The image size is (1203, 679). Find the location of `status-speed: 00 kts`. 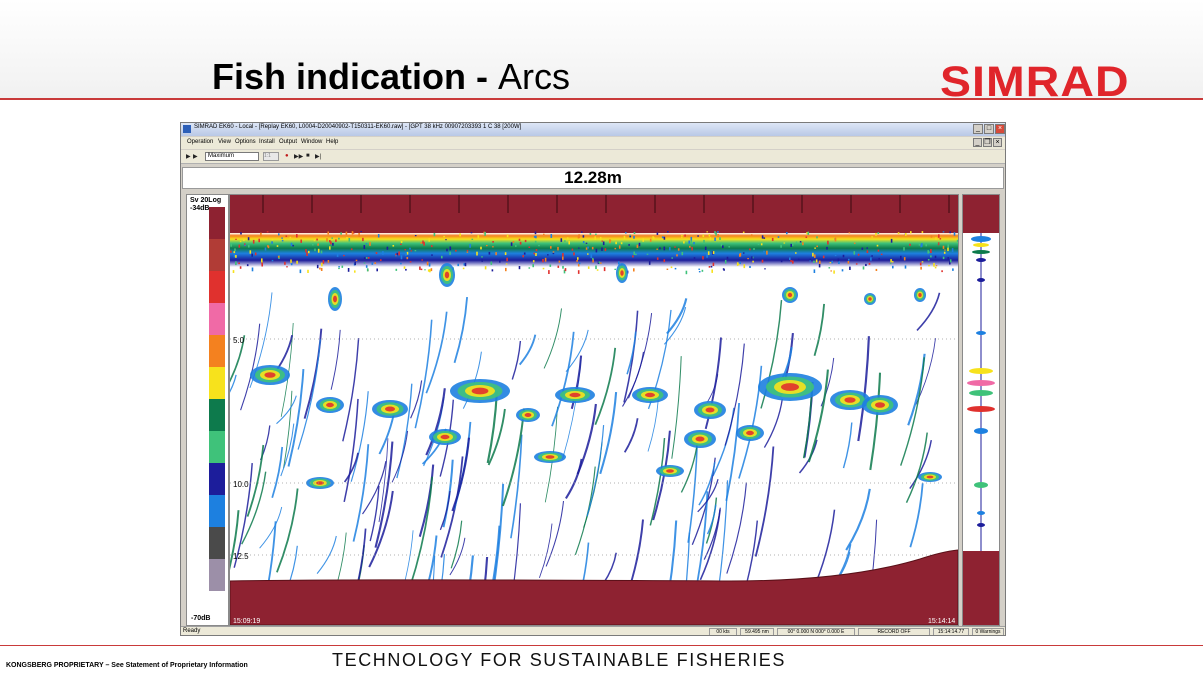

status-speed: 00 kts is located at coordinates (723, 631).